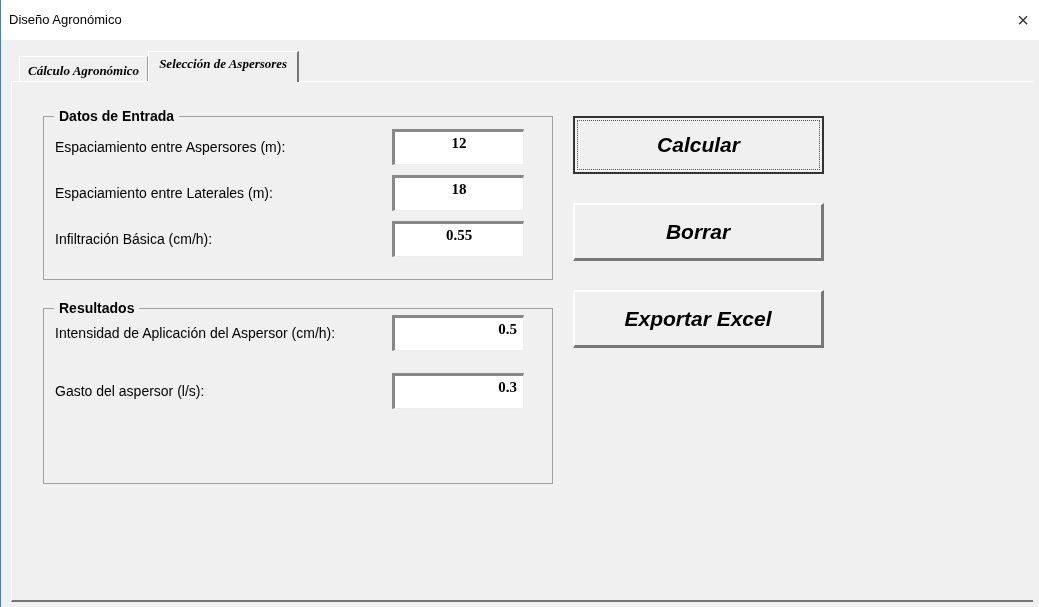 The image size is (1039, 607). Describe the element at coordinates (458, 193) in the screenshot. I see `input-field: 18` at that location.